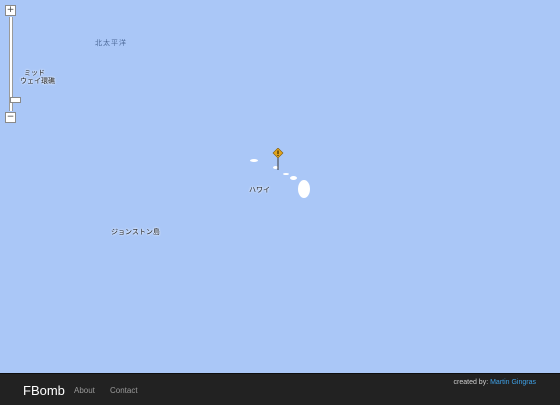  I want to click on island-maui, so click(293, 178).